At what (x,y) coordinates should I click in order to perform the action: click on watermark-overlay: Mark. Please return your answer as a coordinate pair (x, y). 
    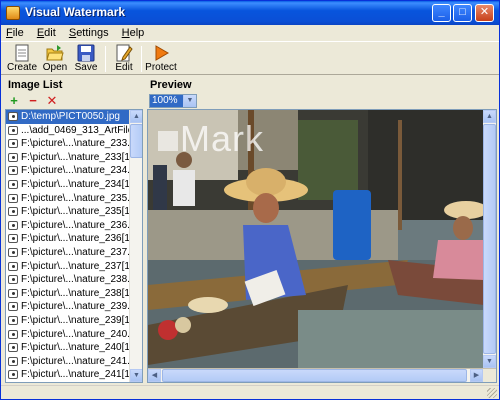
    Looking at the image, I should click on (211, 139).